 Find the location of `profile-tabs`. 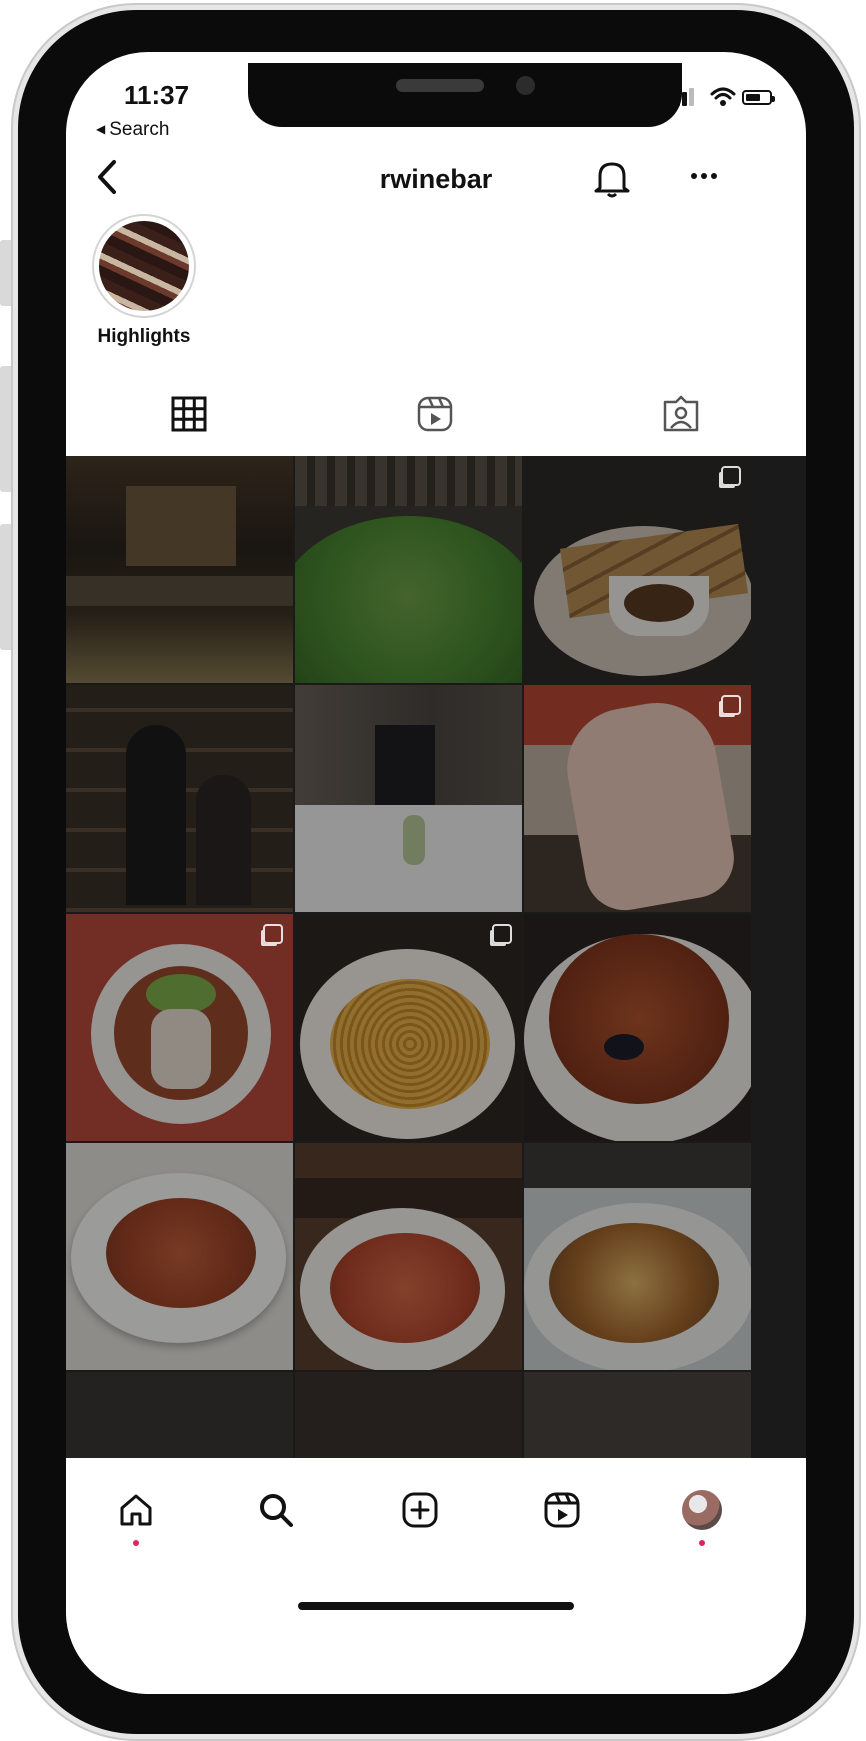

profile-tabs is located at coordinates (436, 415).